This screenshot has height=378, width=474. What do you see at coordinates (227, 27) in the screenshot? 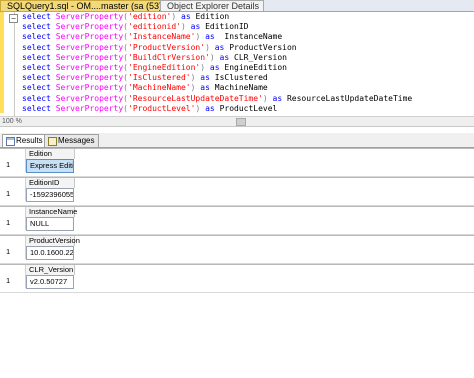
I see `column-alias: EditionID` at bounding box center [227, 27].